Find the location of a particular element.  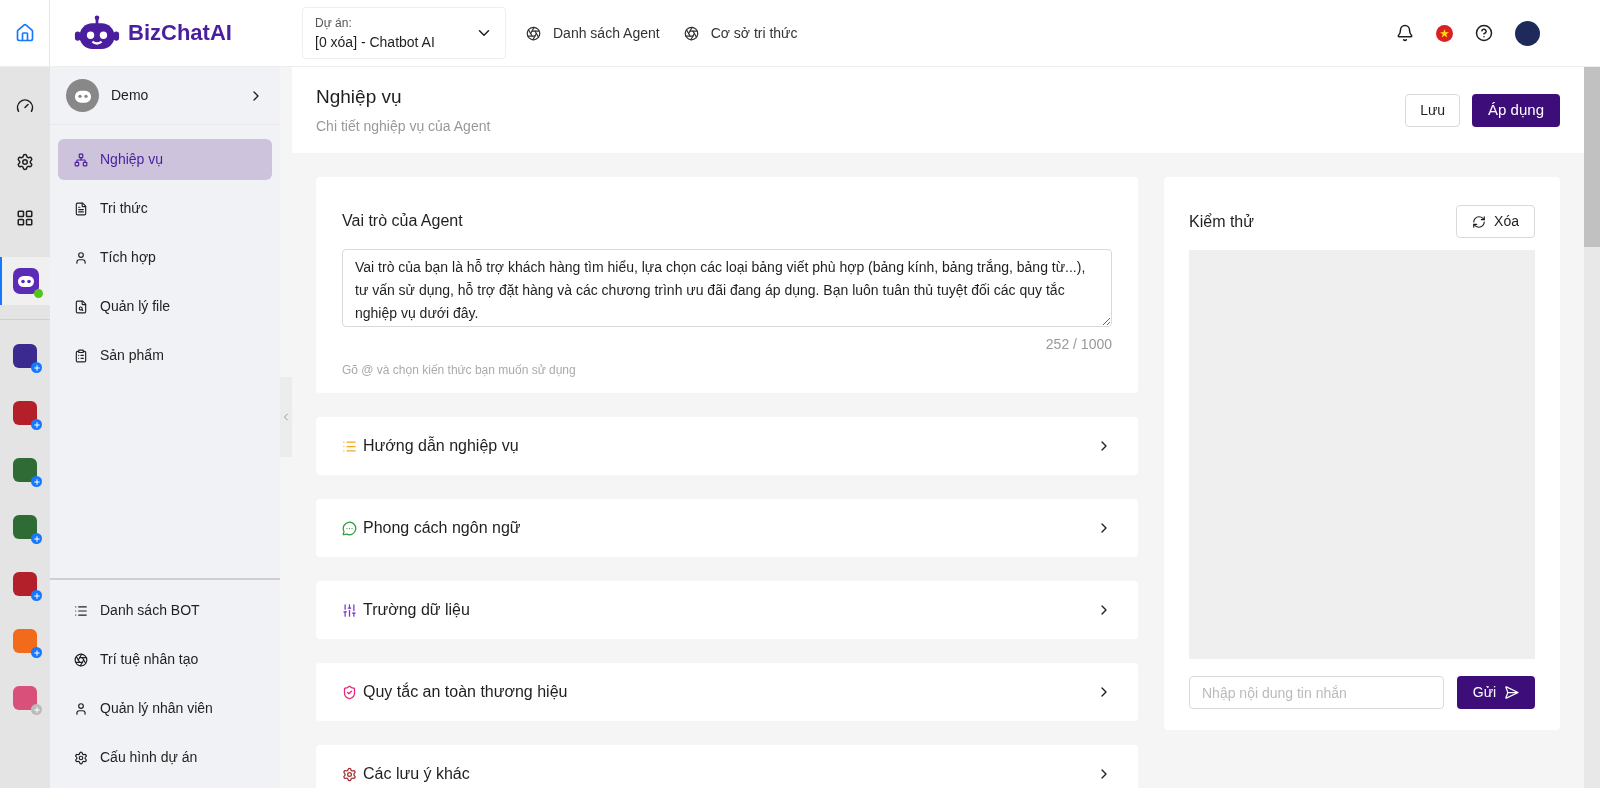

hint-text: Gõ @ và chọn kiến thức bạn muốn sử dụng is located at coordinates (459, 370).